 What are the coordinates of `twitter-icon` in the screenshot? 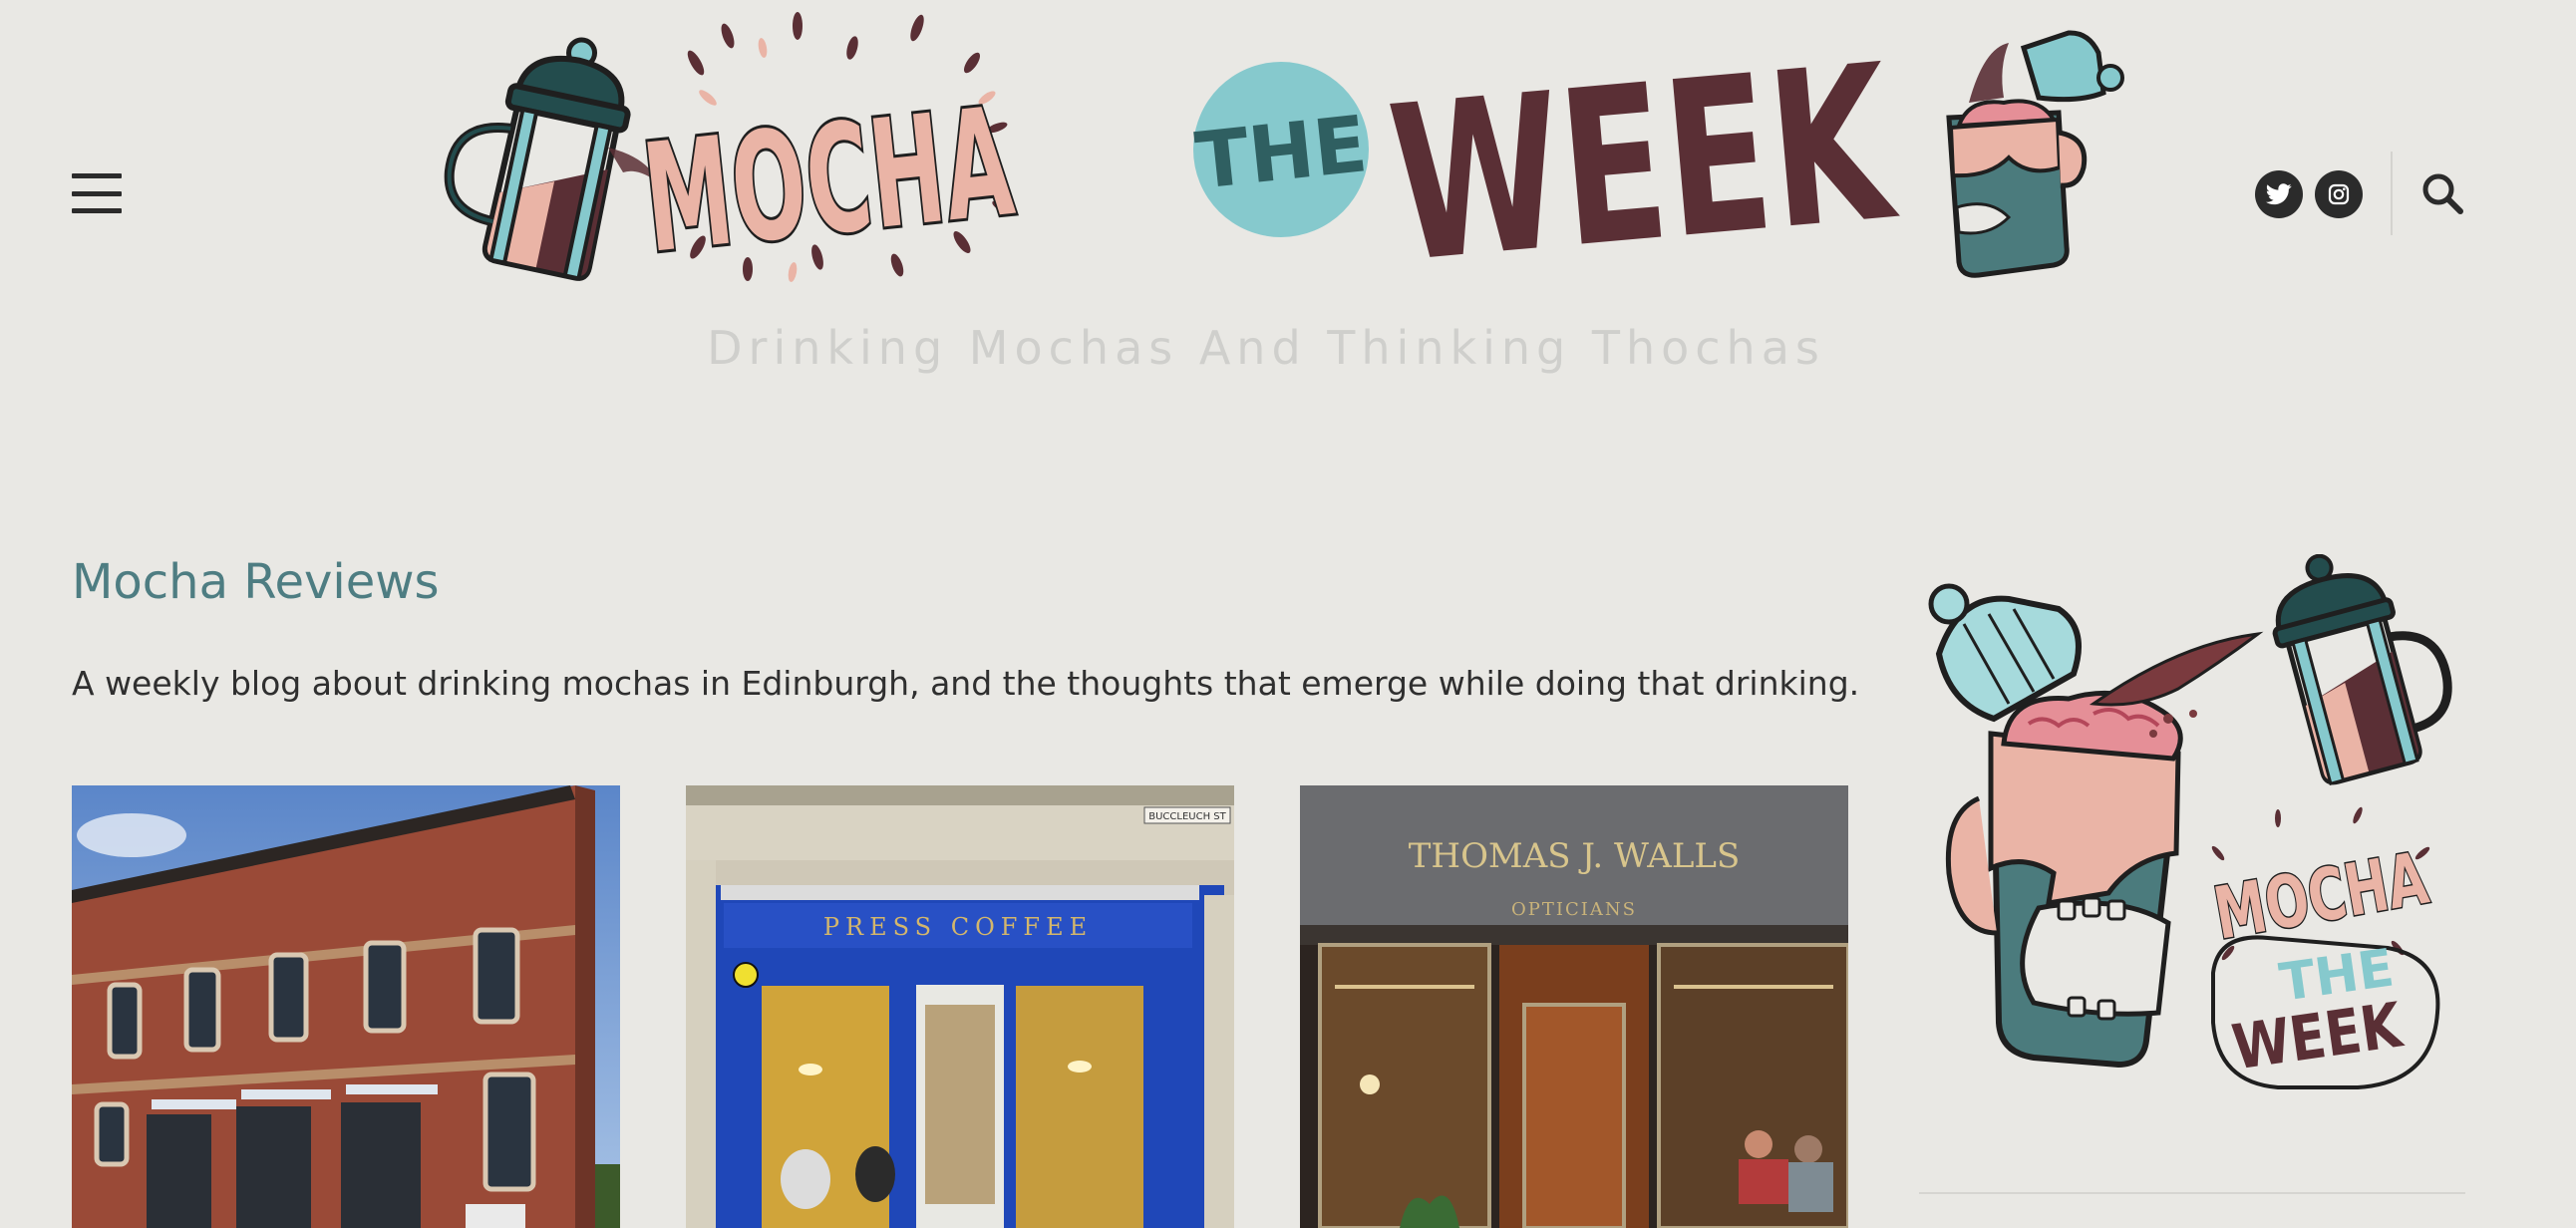 It's located at (2279, 194).